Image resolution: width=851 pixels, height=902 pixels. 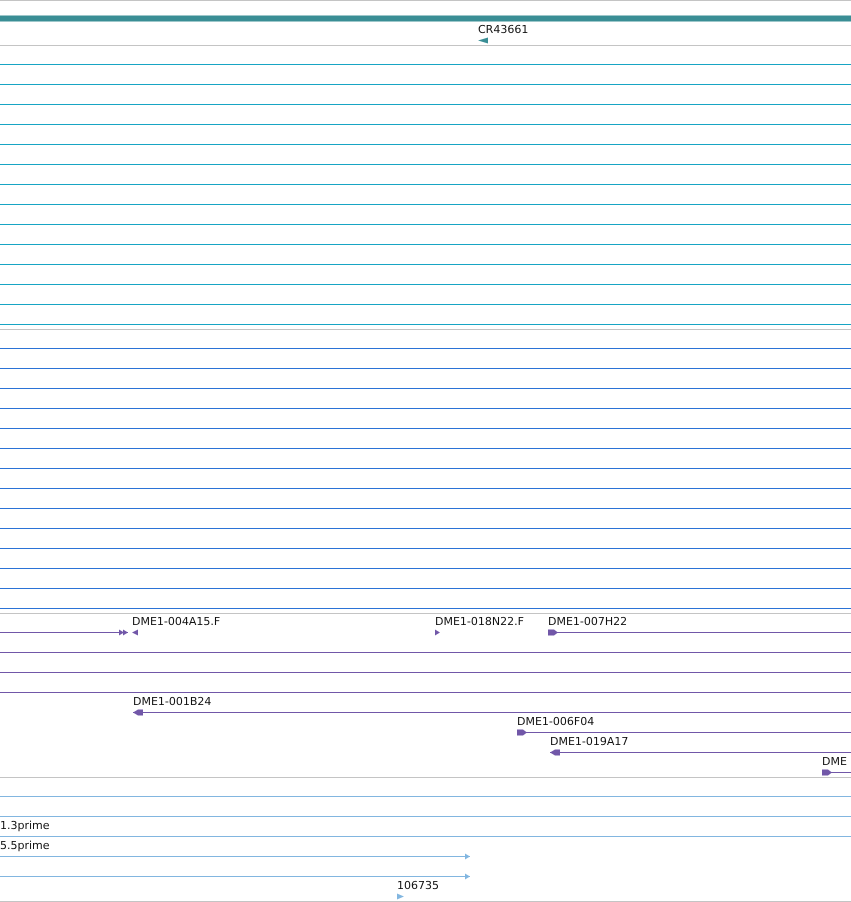 I want to click on feature-label: DME1-001B24, so click(x=172, y=701).